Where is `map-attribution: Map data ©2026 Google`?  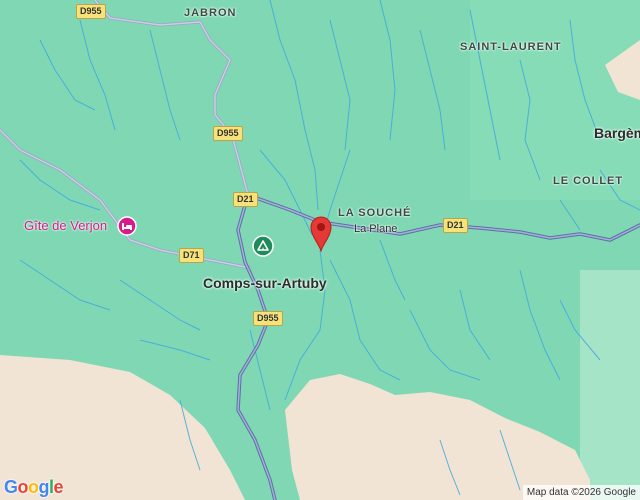 map-attribution: Map data ©2026 Google is located at coordinates (581, 492).